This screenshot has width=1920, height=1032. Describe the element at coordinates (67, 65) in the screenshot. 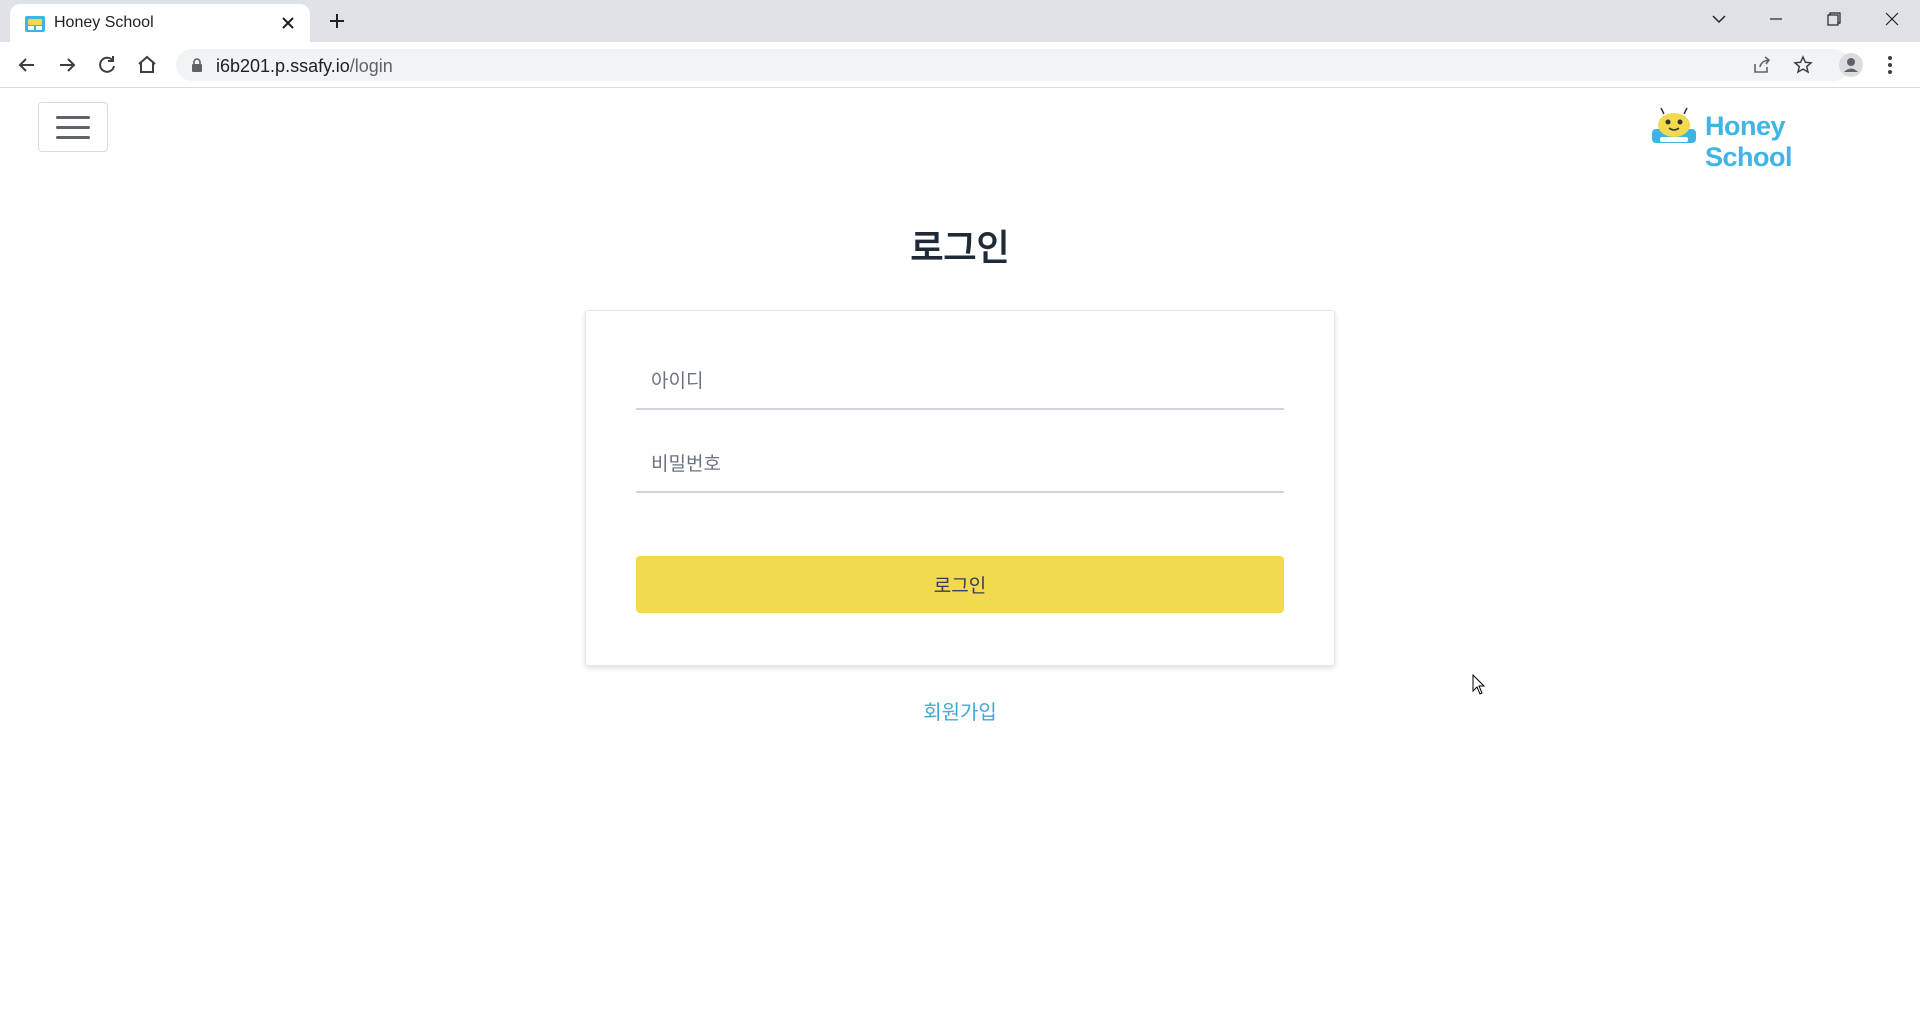

I see `forward-icon` at that location.